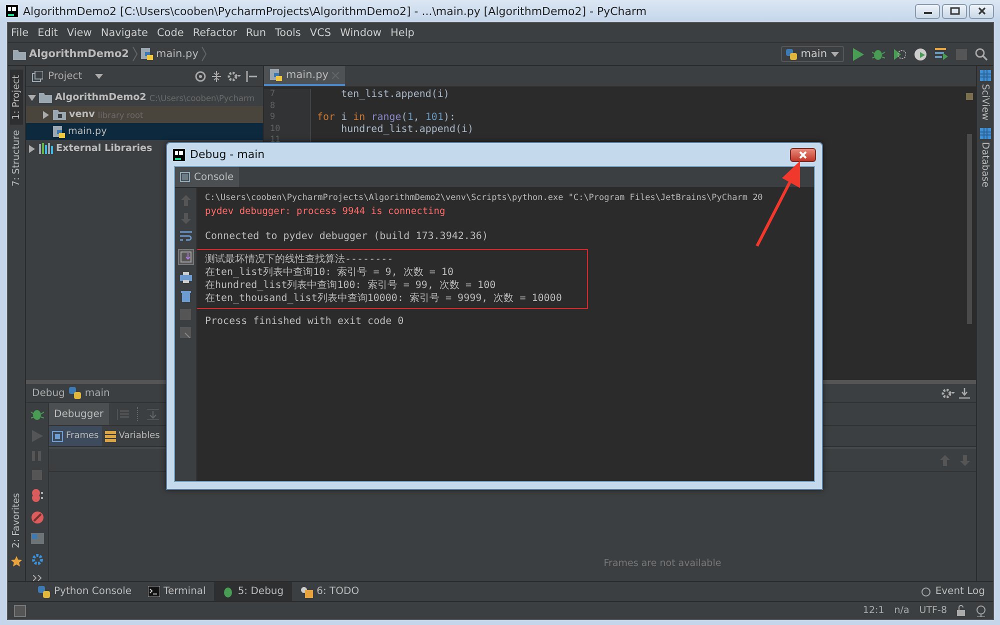 Image resolution: width=1000 pixels, height=625 pixels. I want to click on minimize-button, so click(927, 11).